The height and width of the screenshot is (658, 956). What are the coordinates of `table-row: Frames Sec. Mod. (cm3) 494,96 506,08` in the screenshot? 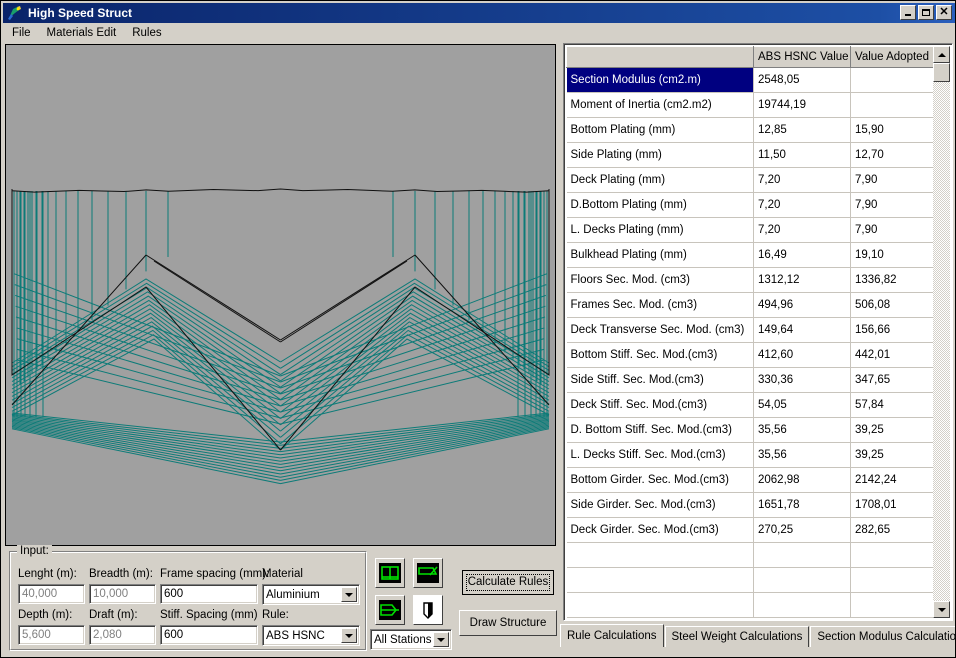 It's located at (751, 305).